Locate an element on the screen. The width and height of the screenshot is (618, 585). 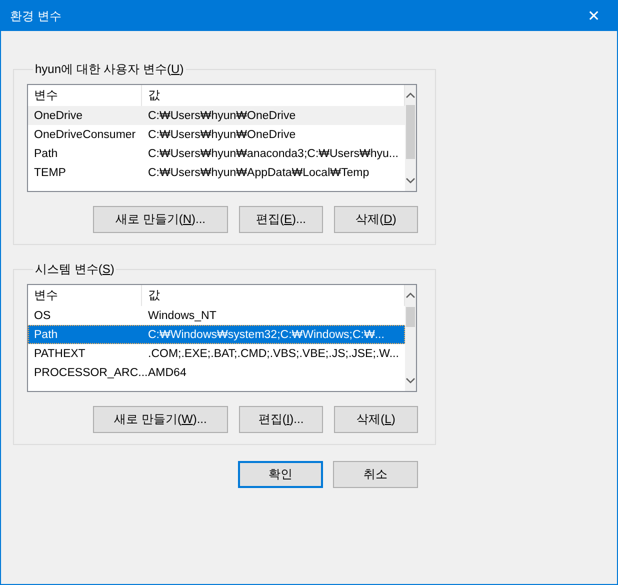
ok-button: 확인 is located at coordinates (280, 474).